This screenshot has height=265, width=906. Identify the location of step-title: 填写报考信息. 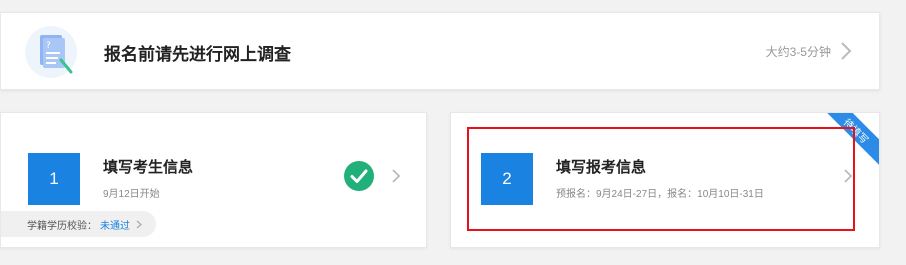
(601, 167).